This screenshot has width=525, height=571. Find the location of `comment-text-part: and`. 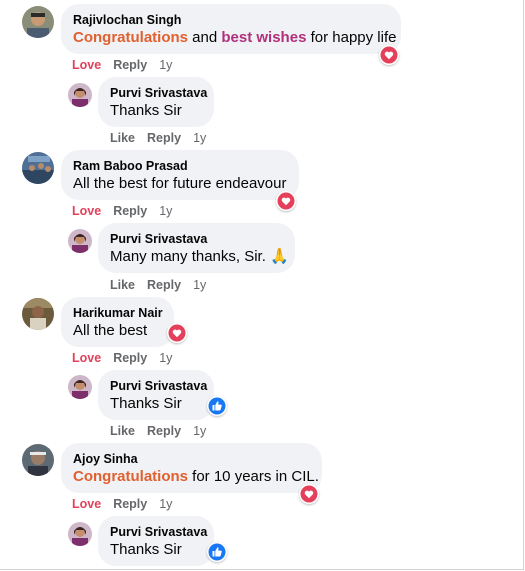

comment-text-part: and is located at coordinates (205, 37).